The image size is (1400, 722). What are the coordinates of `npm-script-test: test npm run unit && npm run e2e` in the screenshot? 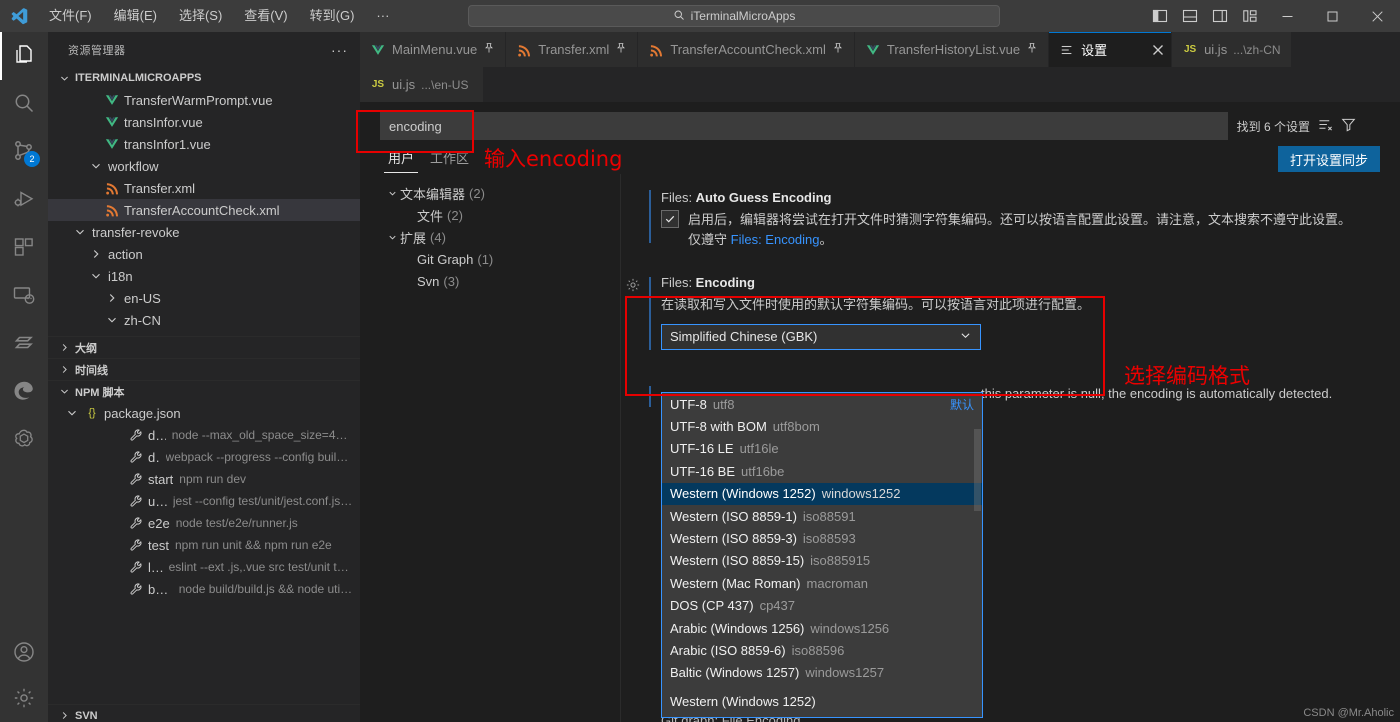 It's located at (204, 545).